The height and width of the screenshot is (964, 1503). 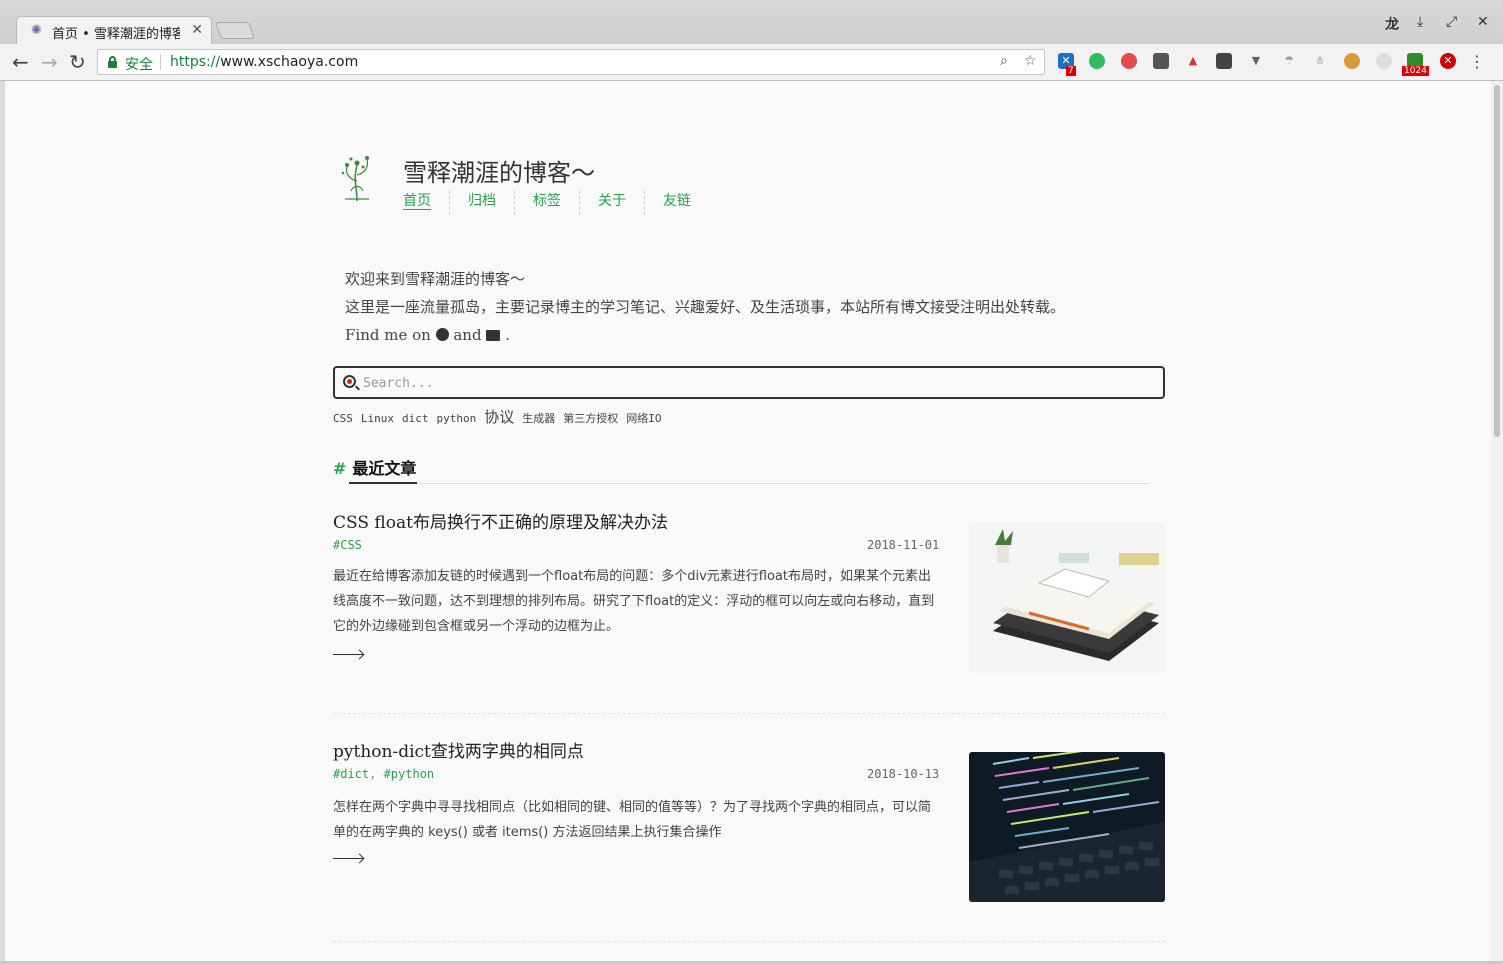 I want to click on post-tag-link: #CSS, so click(x=347, y=545).